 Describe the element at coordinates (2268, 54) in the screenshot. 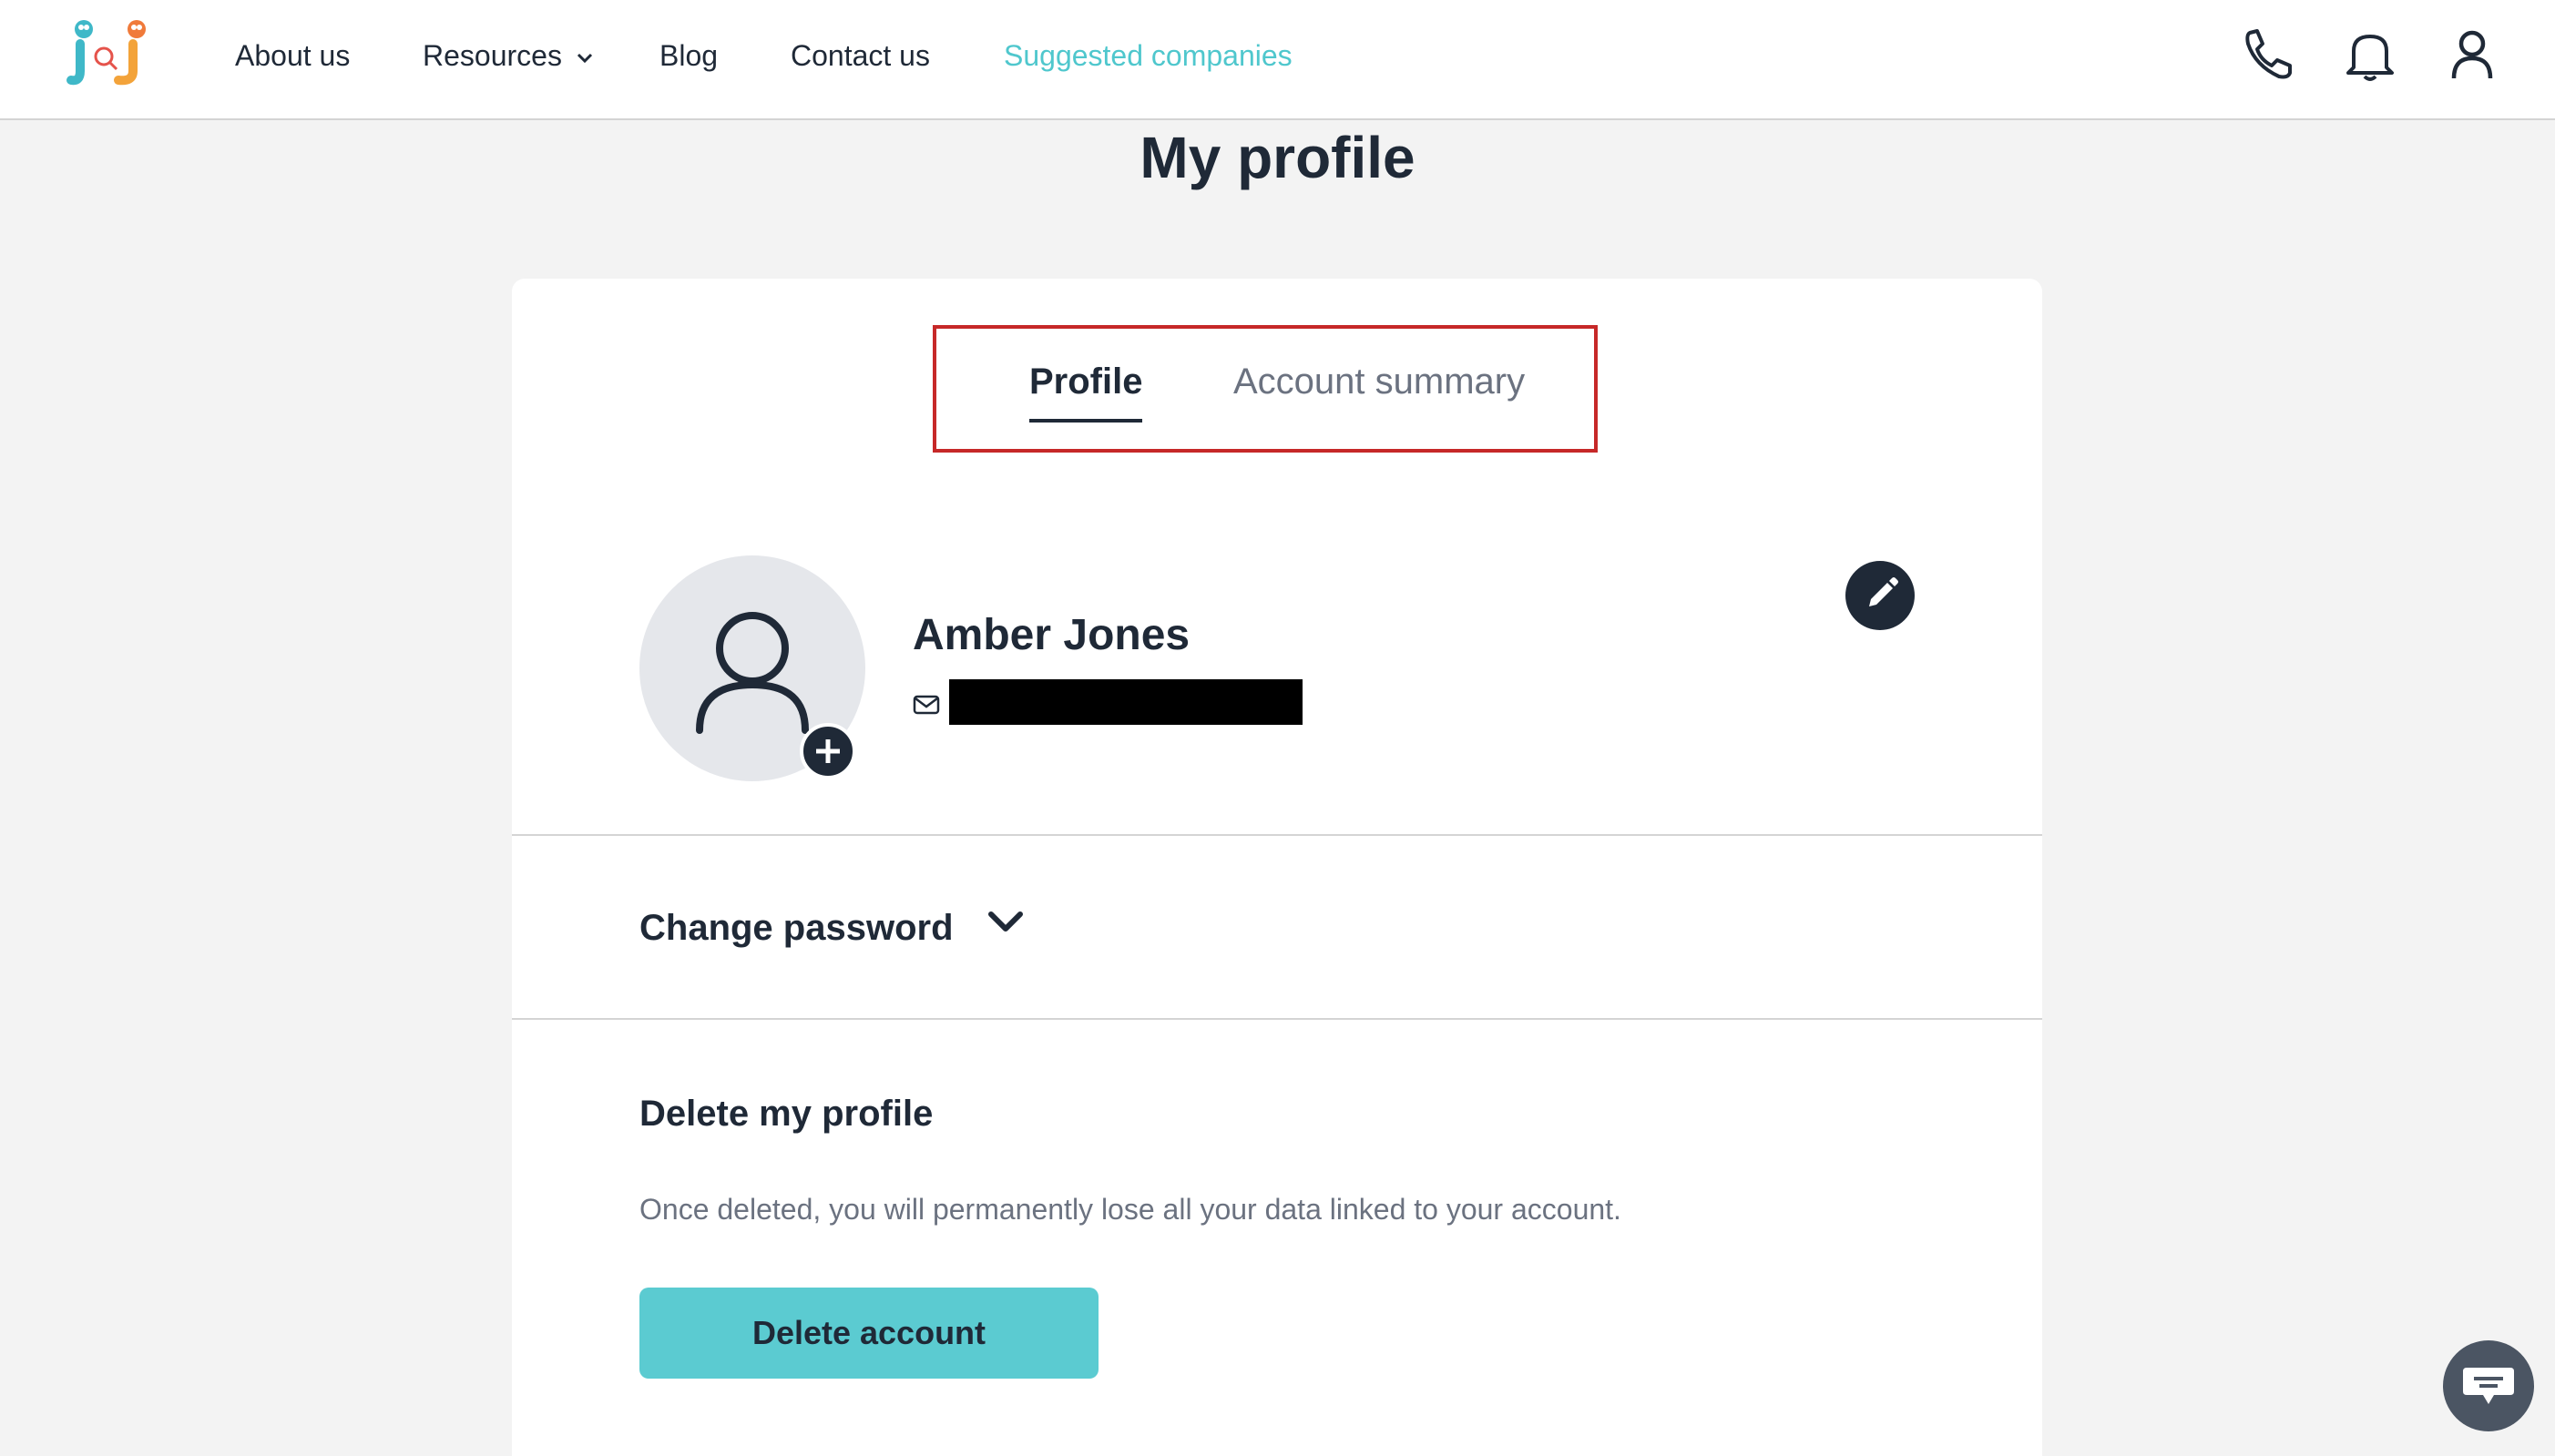

I see `phone-icon` at that location.